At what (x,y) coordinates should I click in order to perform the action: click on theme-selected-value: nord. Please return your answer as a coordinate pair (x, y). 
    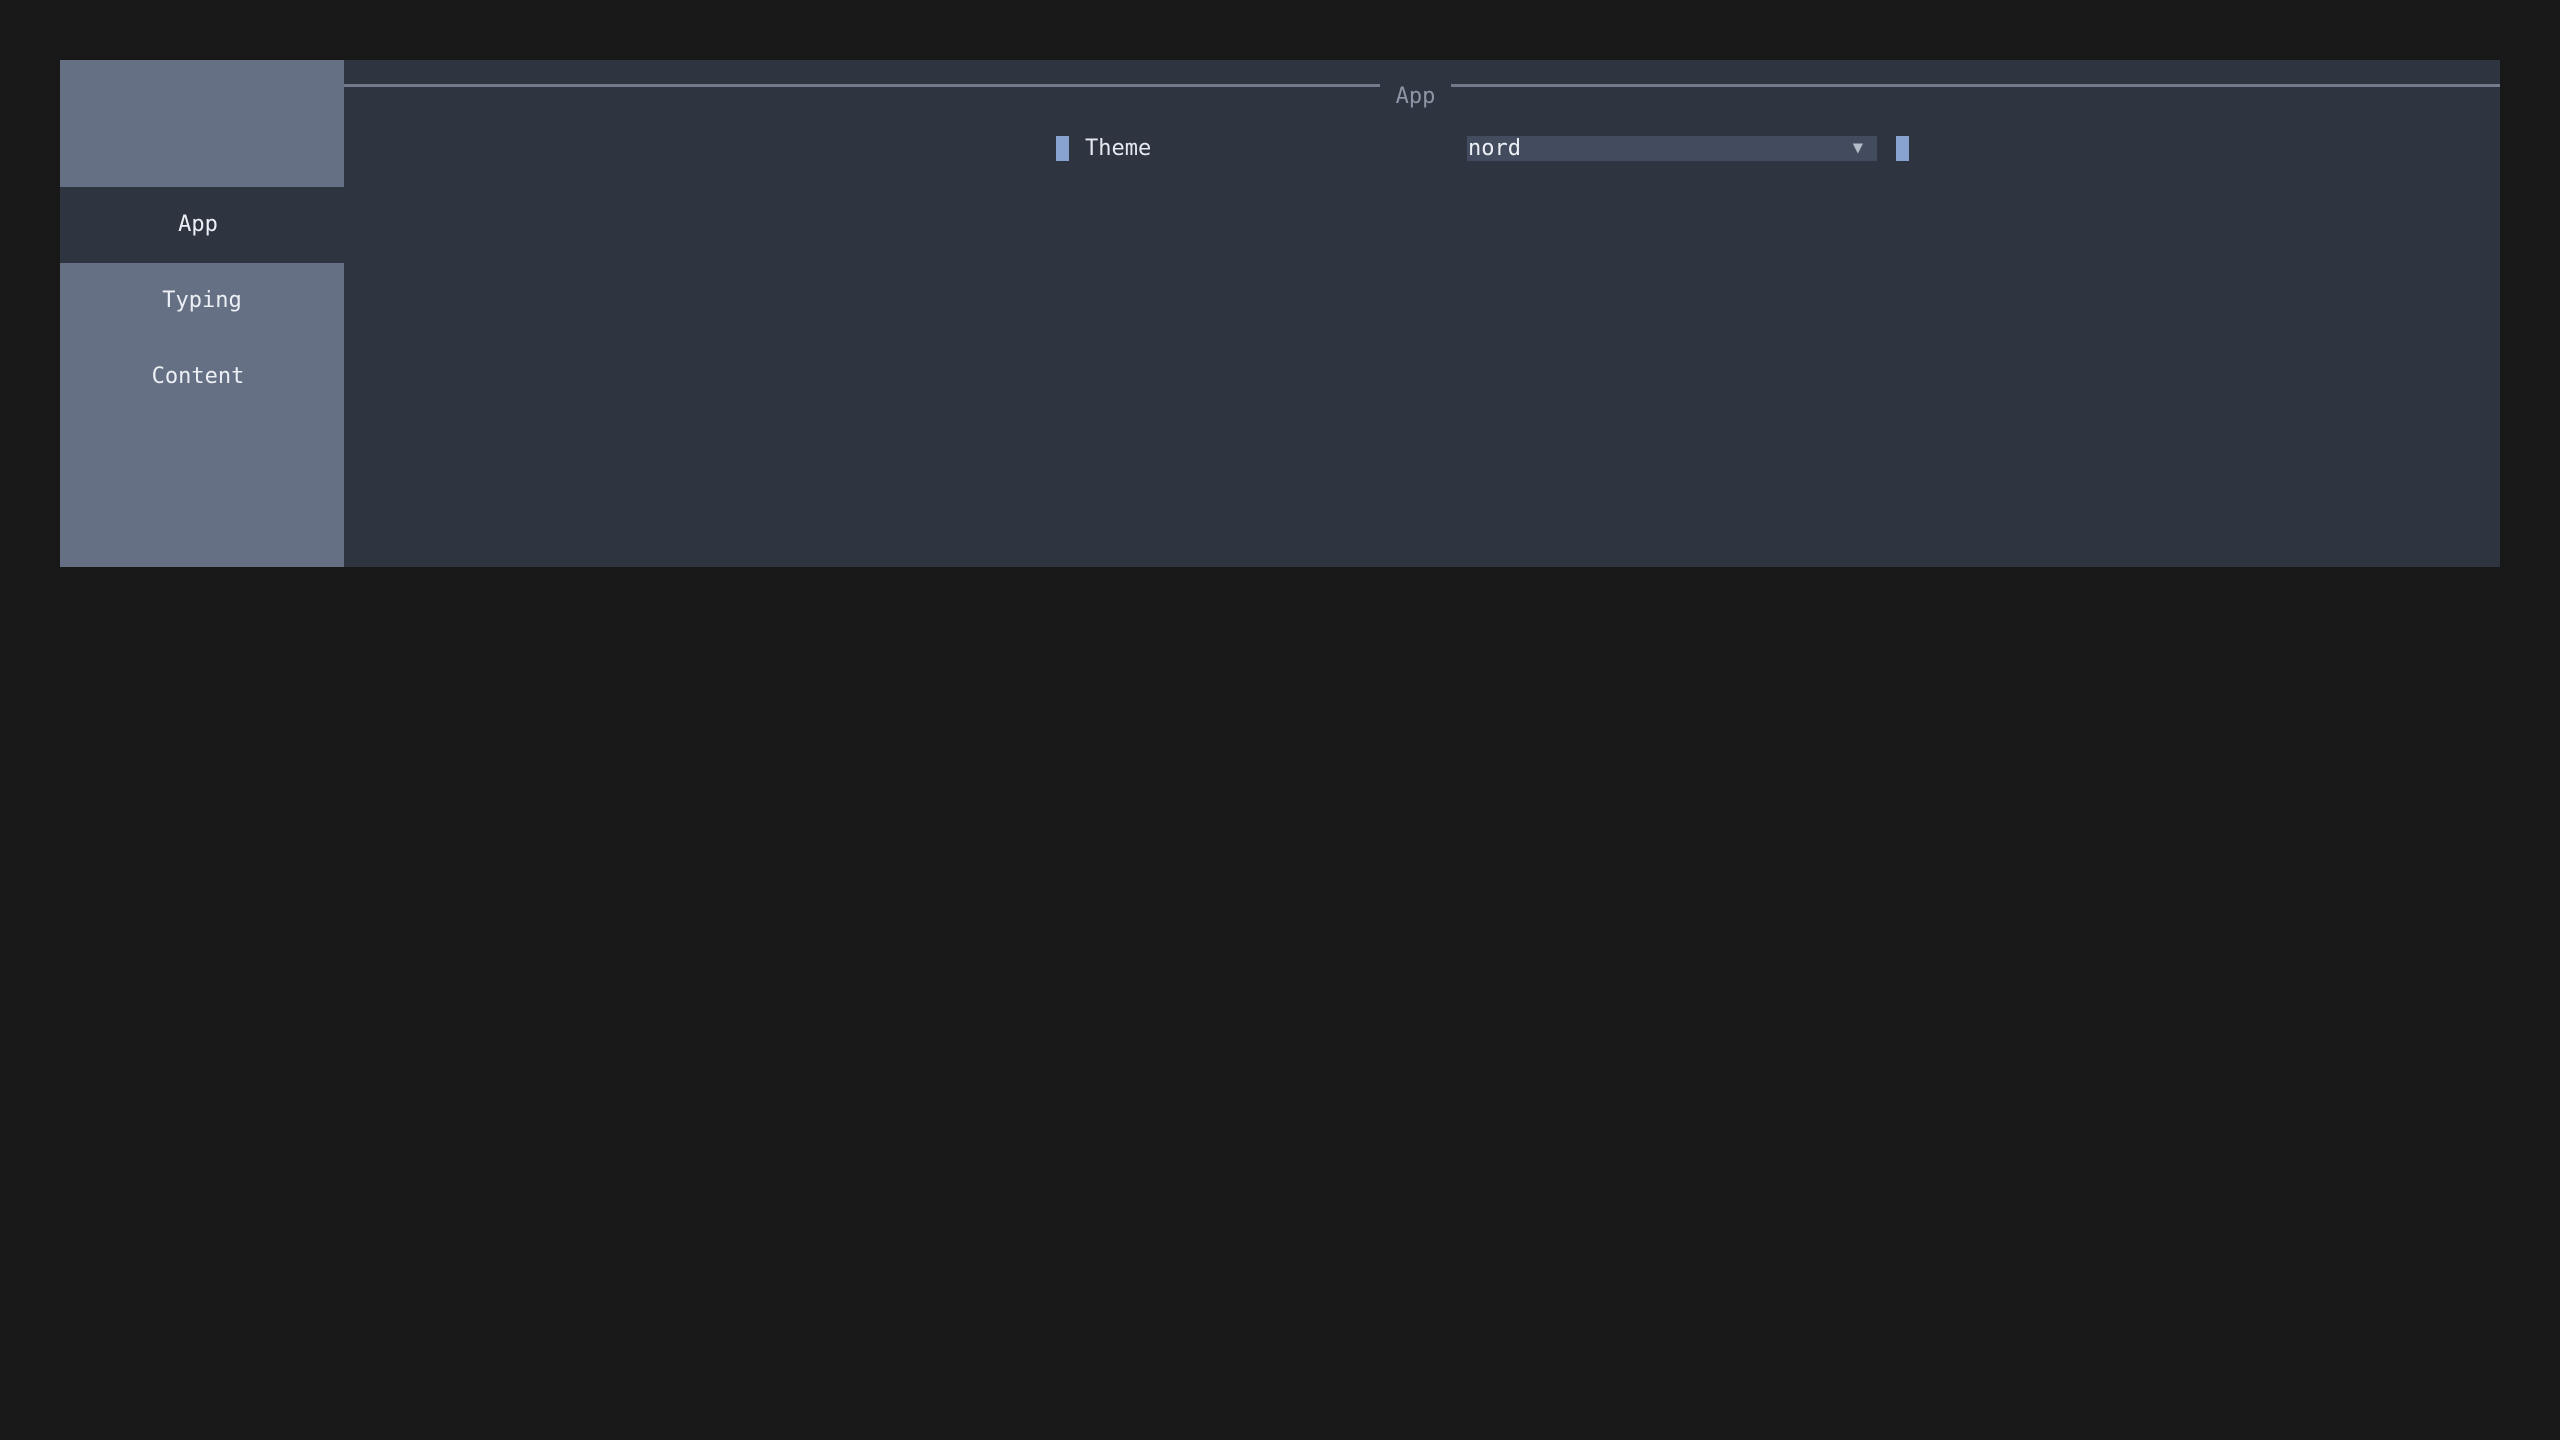
    Looking at the image, I should click on (1494, 148).